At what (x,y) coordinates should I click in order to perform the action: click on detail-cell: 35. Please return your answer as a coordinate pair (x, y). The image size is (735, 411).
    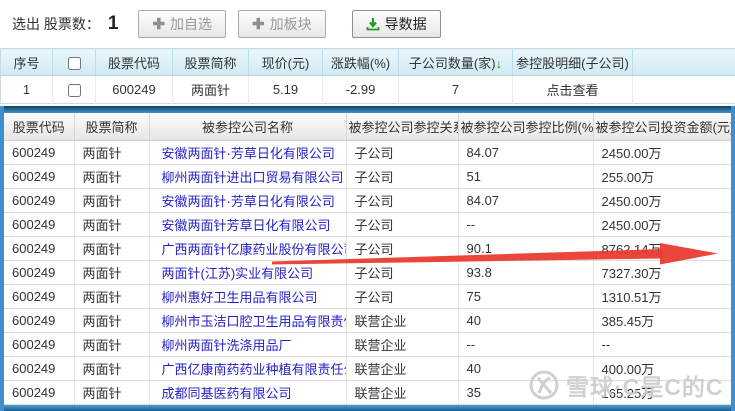
    Looking at the image, I should click on (525, 393).